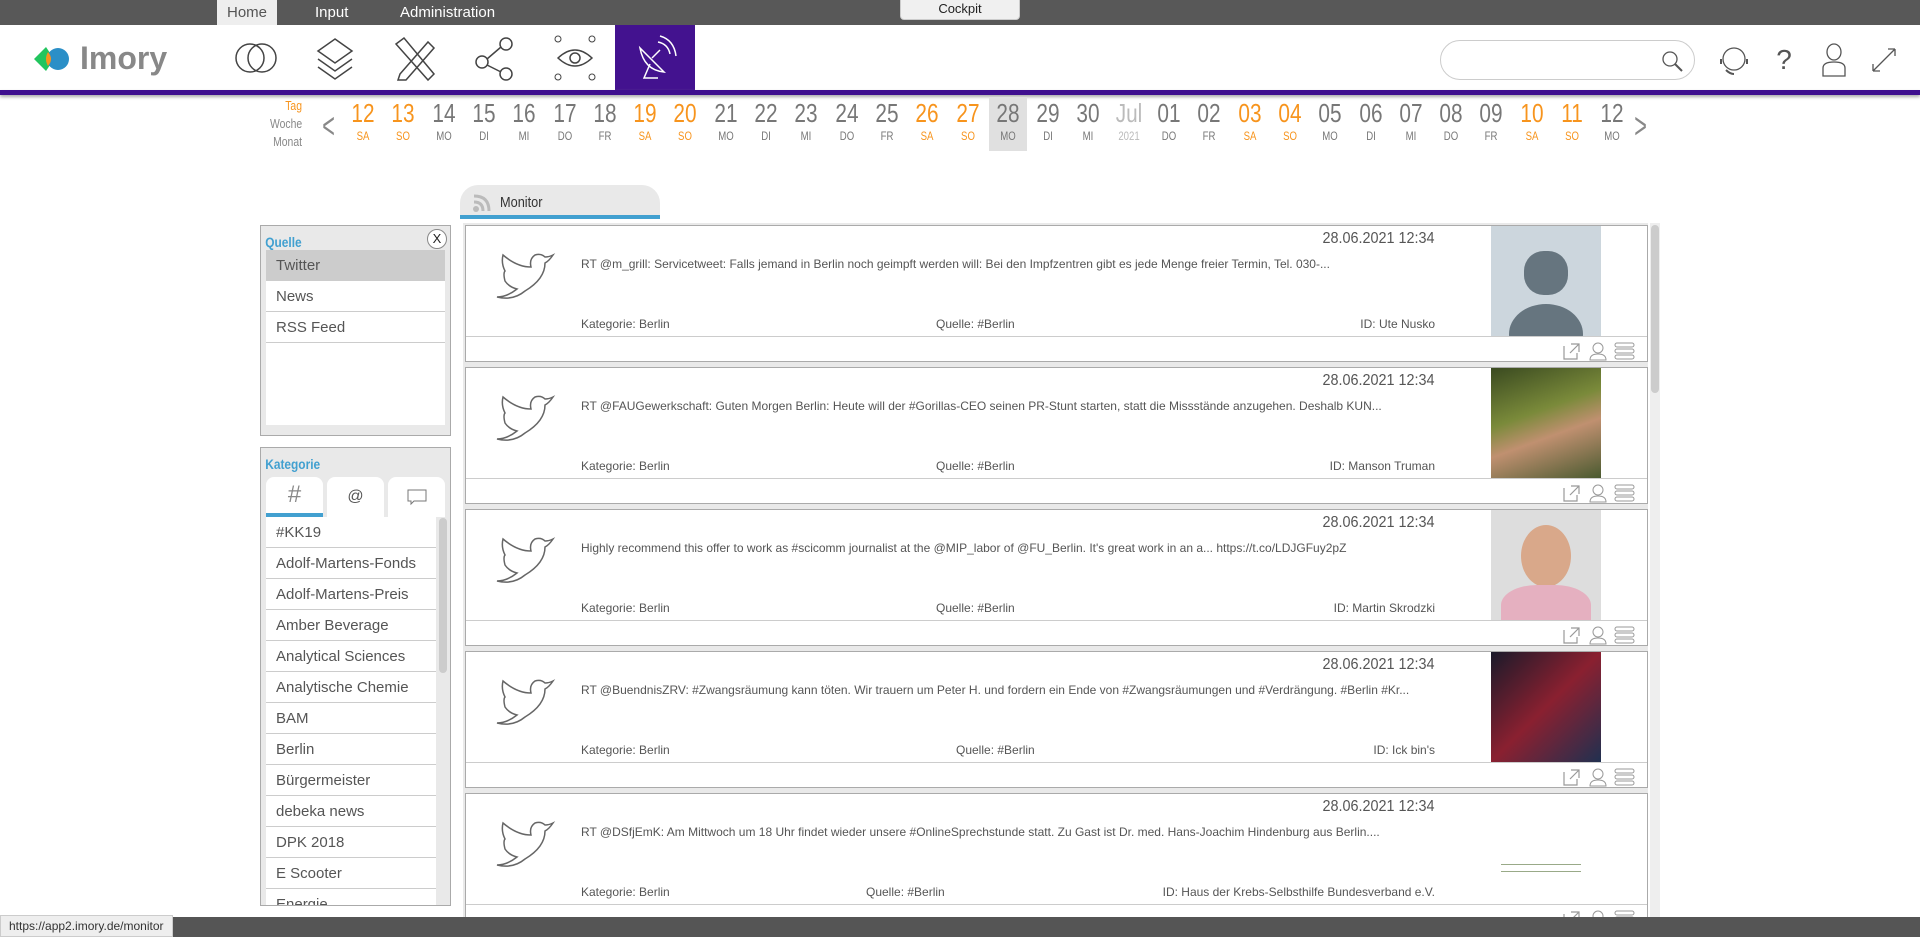 Image resolution: width=1920 pixels, height=937 pixels. What do you see at coordinates (416, 497) in the screenshot?
I see `tab-comments` at bounding box center [416, 497].